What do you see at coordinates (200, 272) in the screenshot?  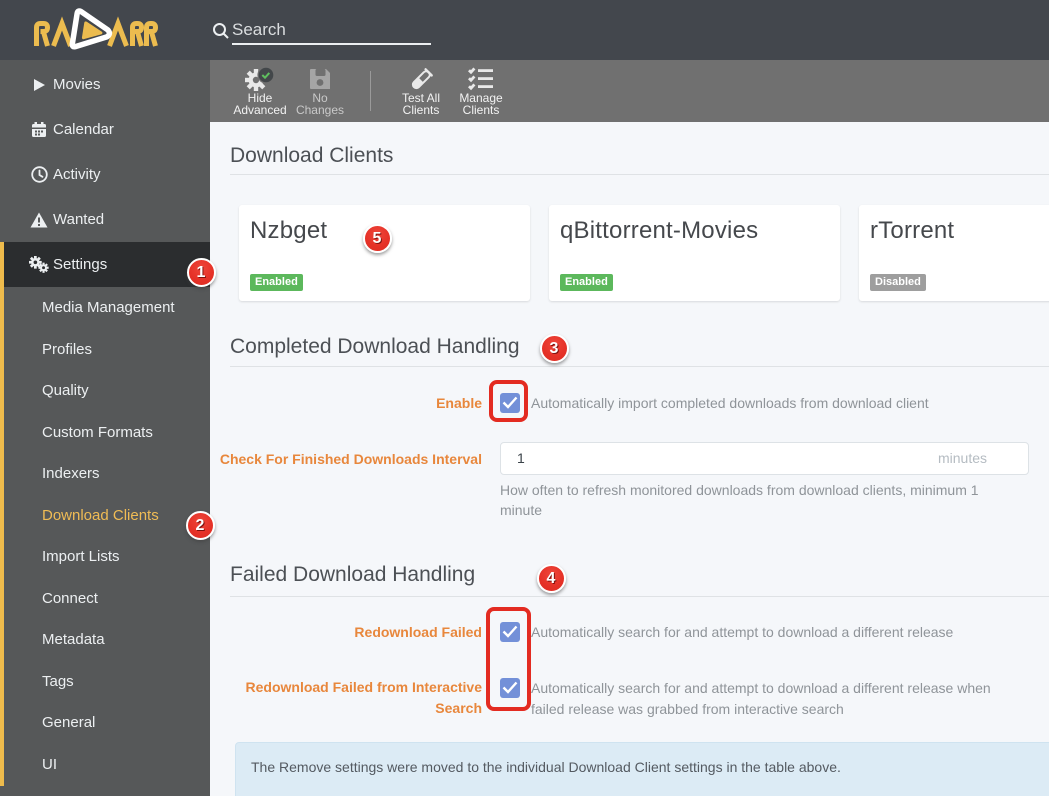 I see `svg-text: 1` at bounding box center [200, 272].